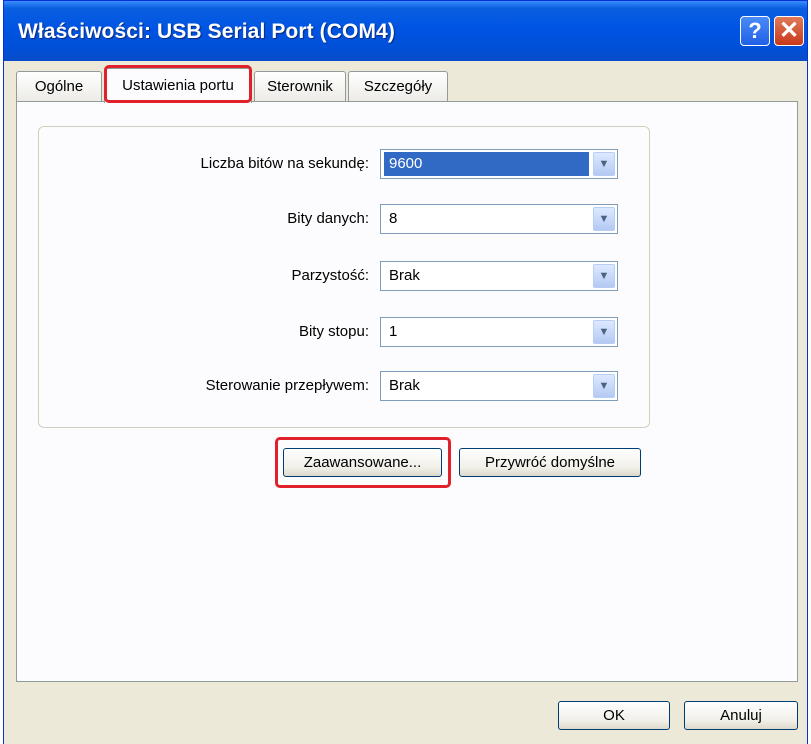  I want to click on data-bits-label: Bity danych:, so click(328, 218).